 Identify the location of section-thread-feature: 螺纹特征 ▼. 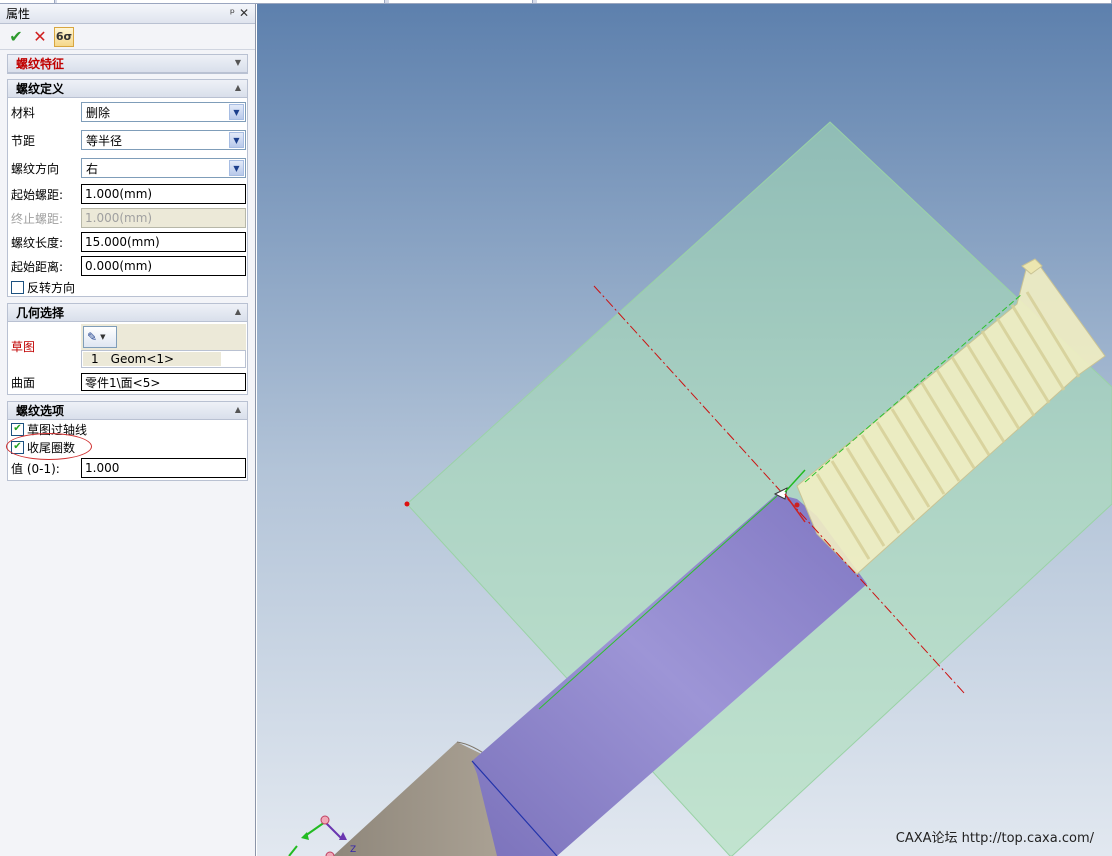
(127, 64).